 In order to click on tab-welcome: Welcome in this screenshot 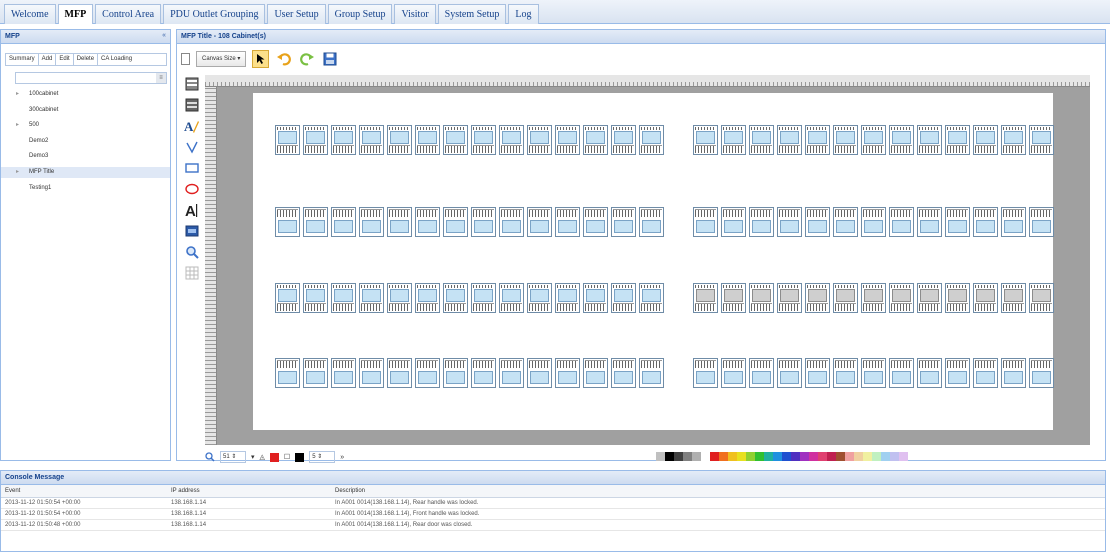, I will do `click(30, 14)`.